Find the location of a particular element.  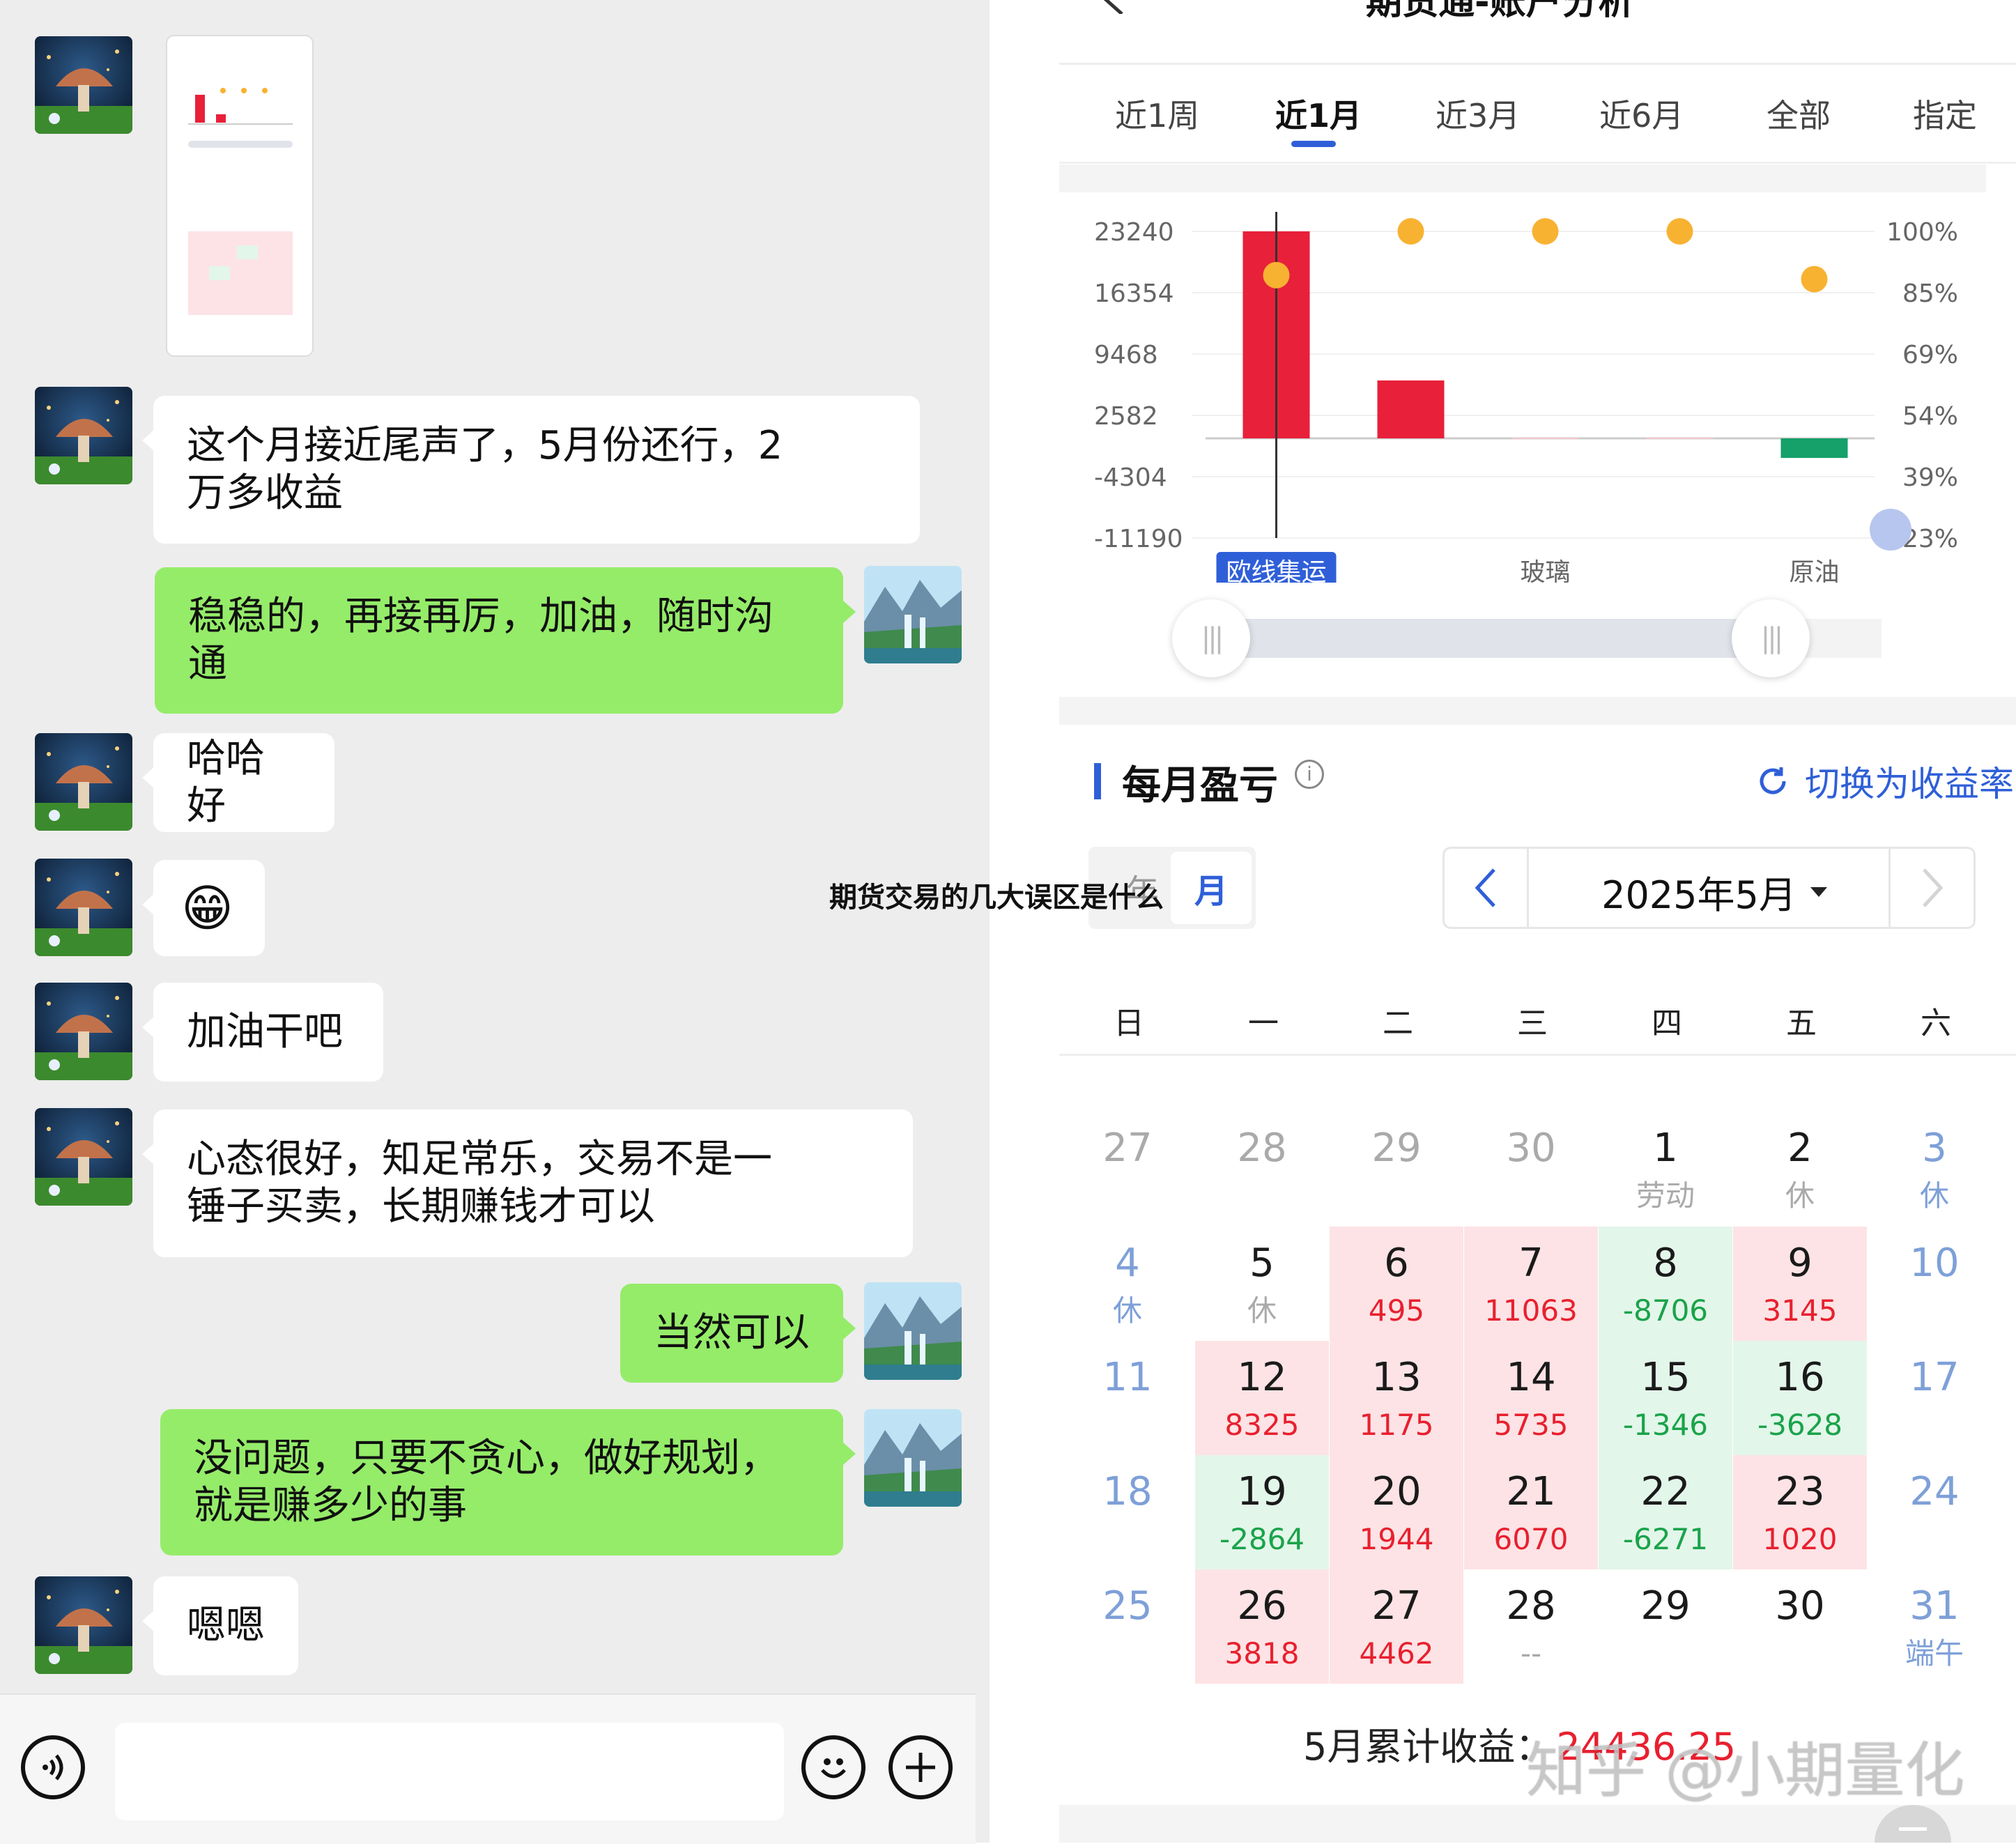

segment-month: 月 is located at coordinates (1211, 888).